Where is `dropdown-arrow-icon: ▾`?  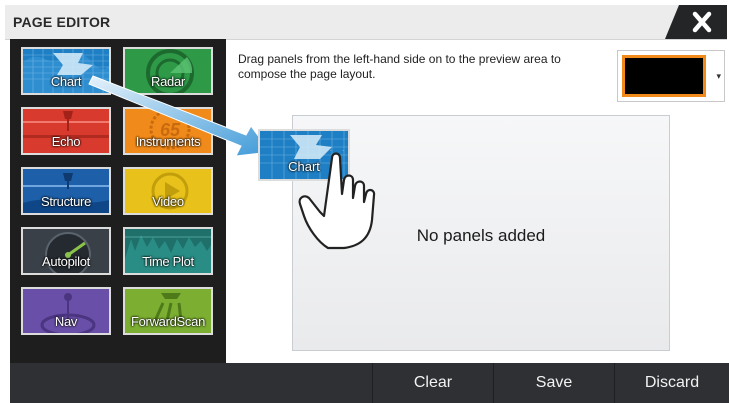
dropdown-arrow-icon: ▾ is located at coordinates (718, 76).